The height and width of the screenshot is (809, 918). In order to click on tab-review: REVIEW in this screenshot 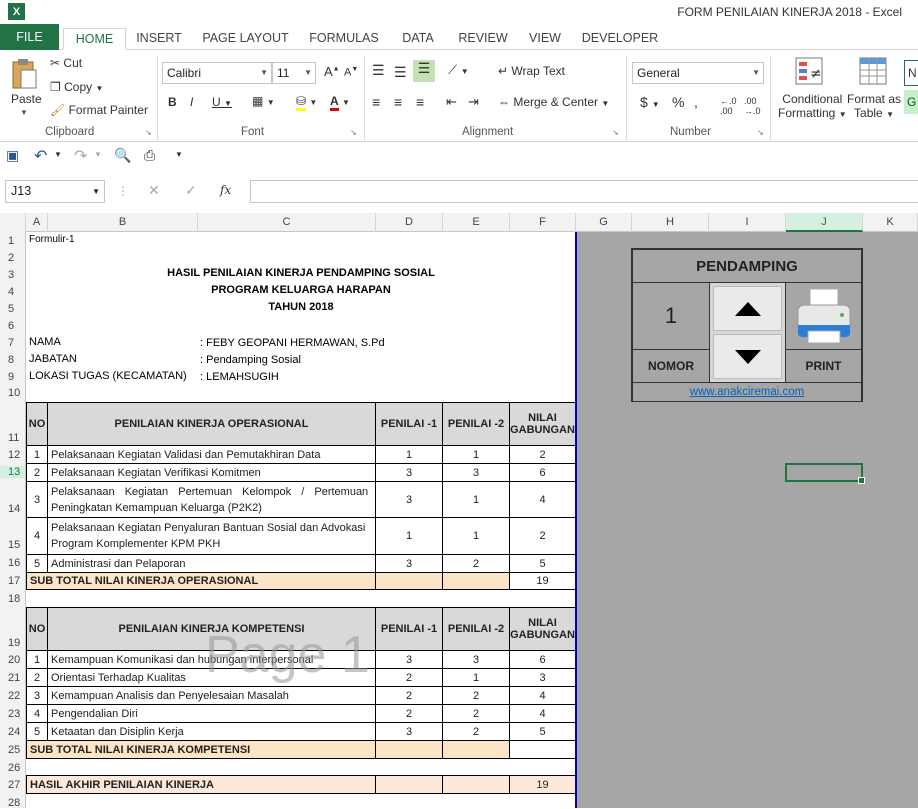, I will do `click(483, 39)`.